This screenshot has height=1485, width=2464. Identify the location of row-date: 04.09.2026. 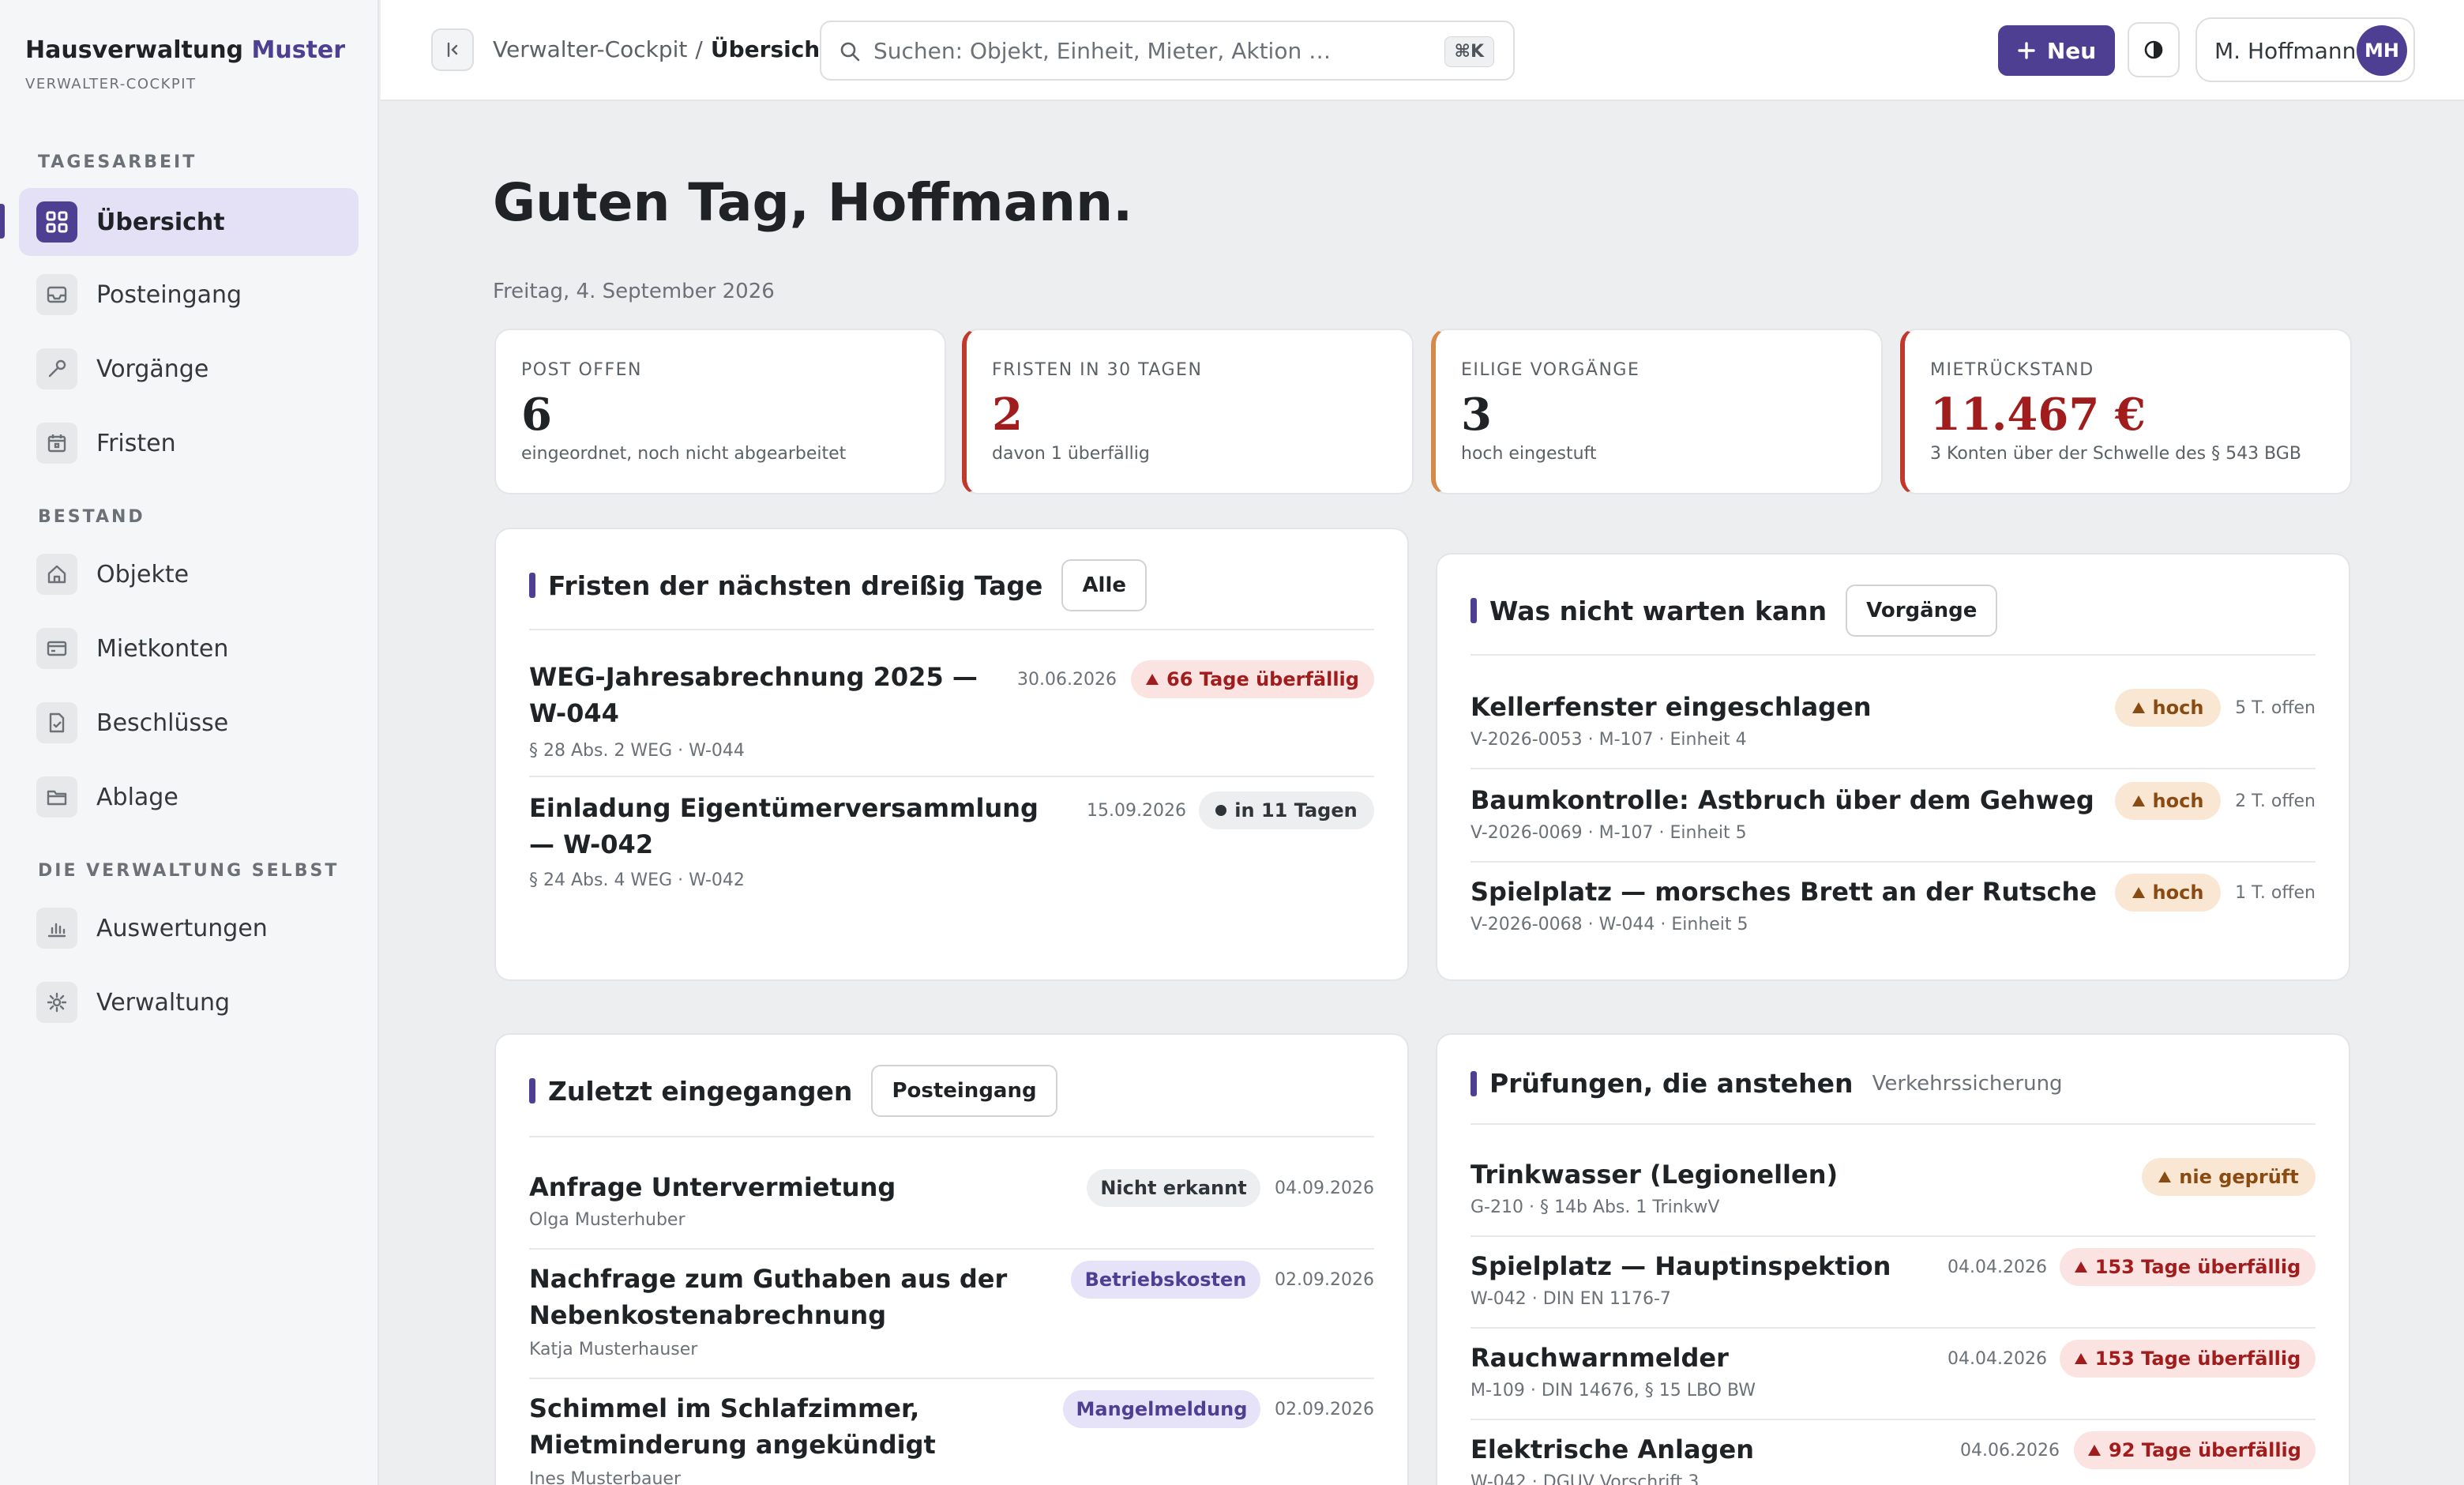
(1324, 1188).